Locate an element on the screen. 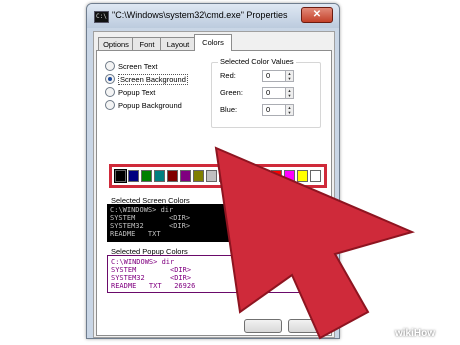 This screenshot has height=345, width=460. blue-value: 0 is located at coordinates (268, 109).